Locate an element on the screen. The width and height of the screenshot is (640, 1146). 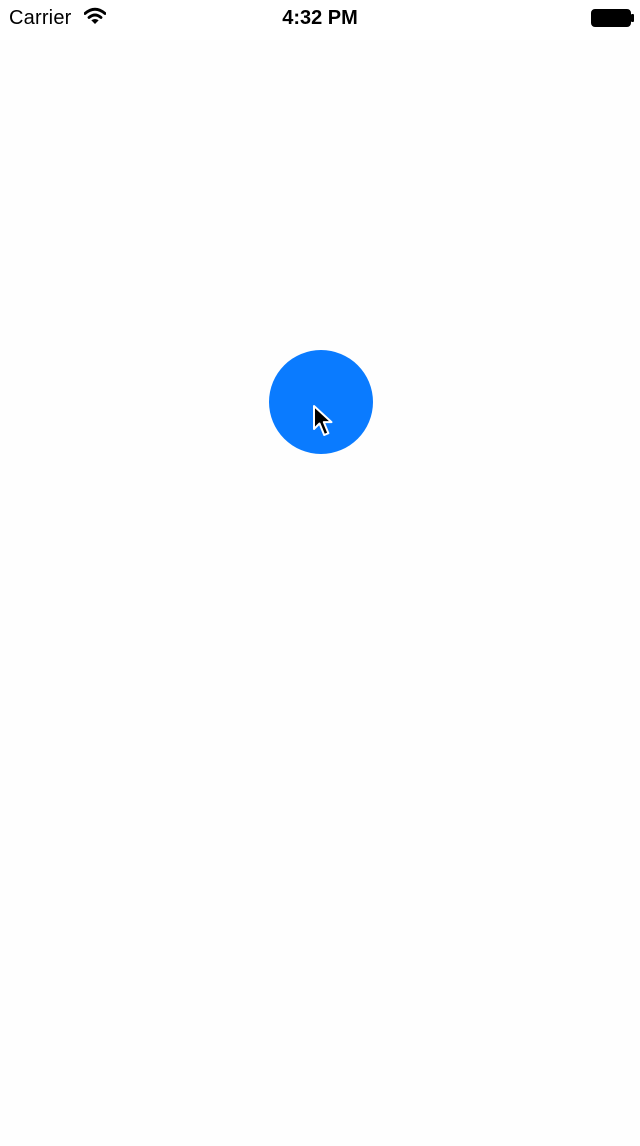
battery-icon is located at coordinates (612, 18).